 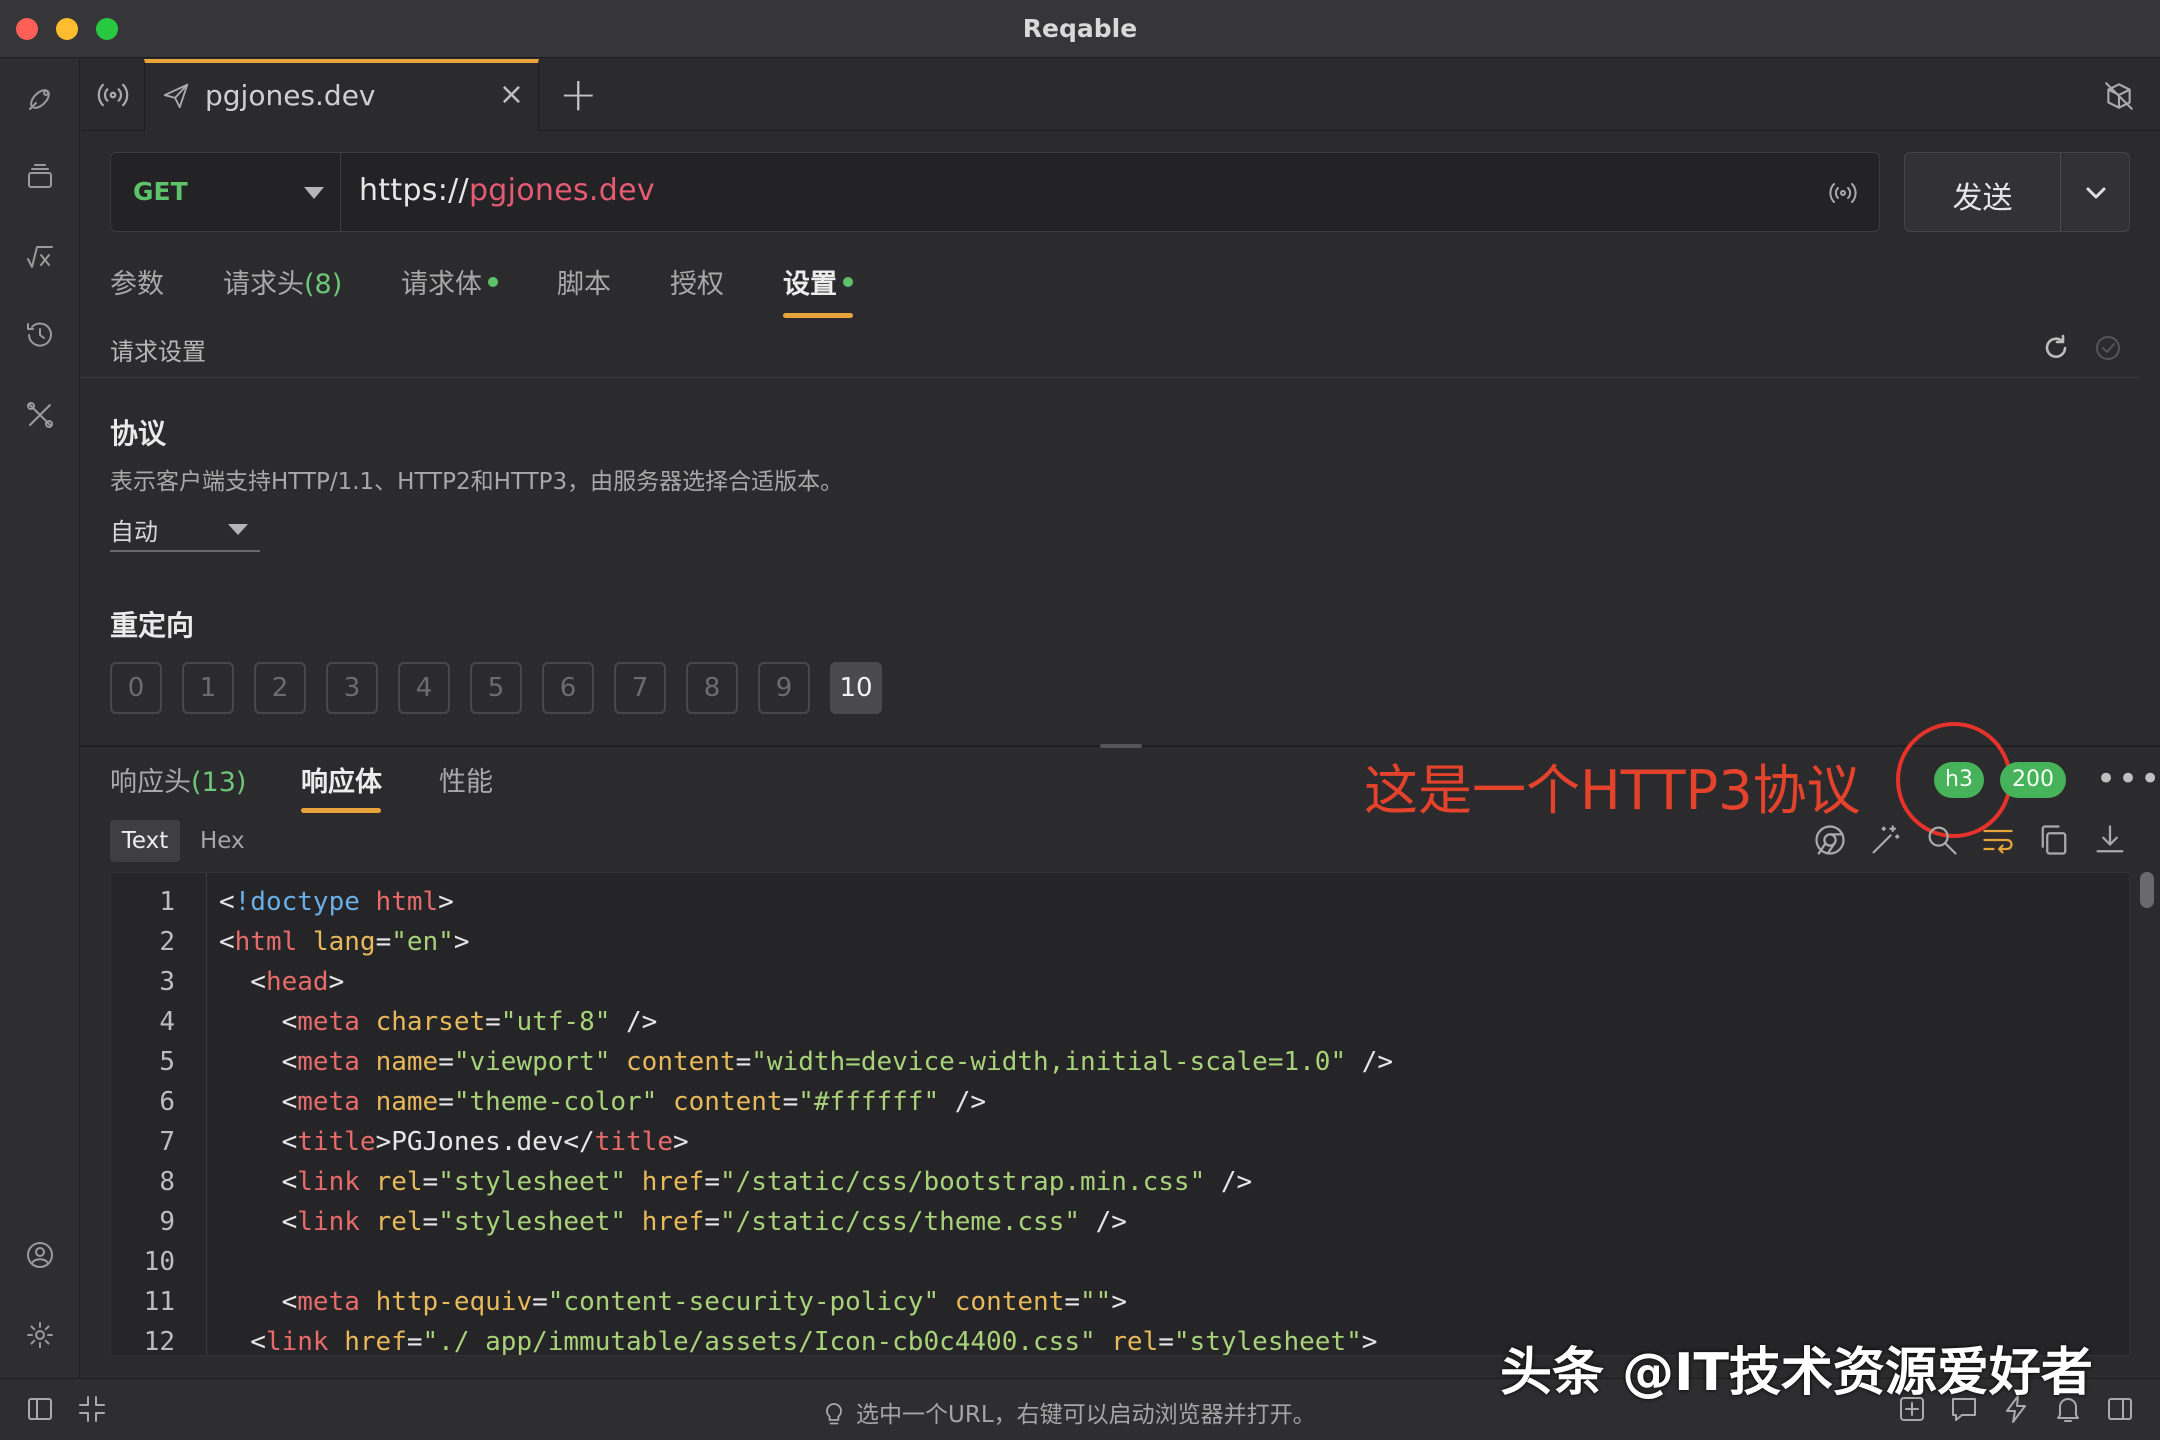 What do you see at coordinates (511, 94) in the screenshot?
I see `tab-close-icon: ×` at bounding box center [511, 94].